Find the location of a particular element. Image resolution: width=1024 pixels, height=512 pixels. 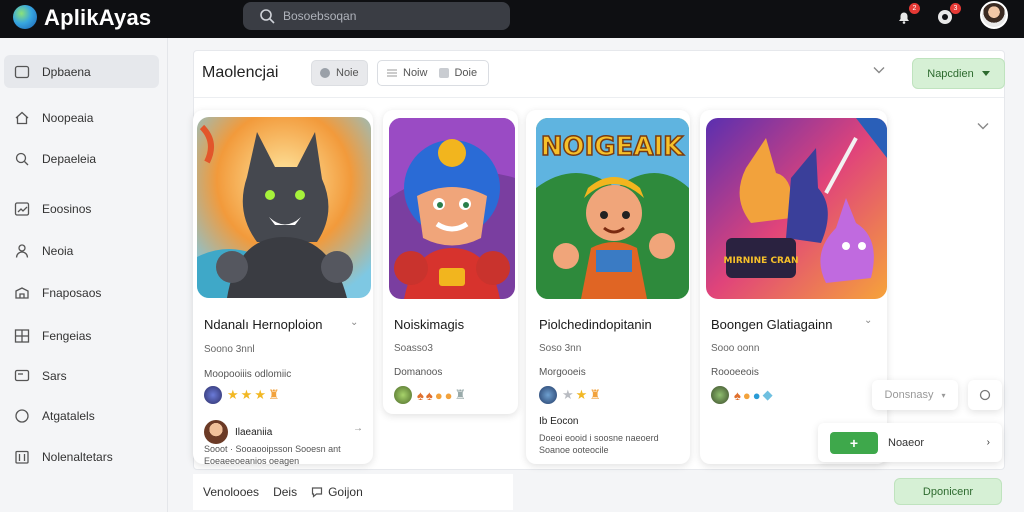

user-avatar is located at coordinates (994, 15).